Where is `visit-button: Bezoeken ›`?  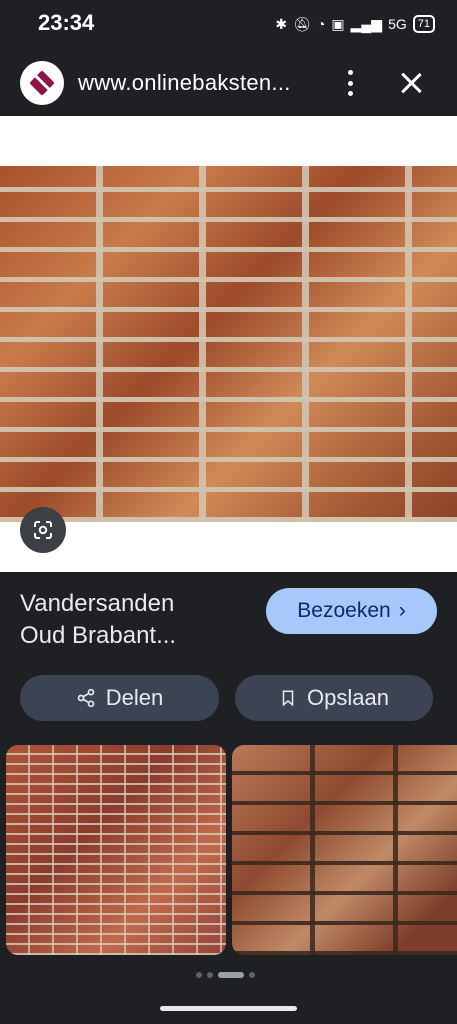 visit-button: Bezoeken › is located at coordinates (351, 611).